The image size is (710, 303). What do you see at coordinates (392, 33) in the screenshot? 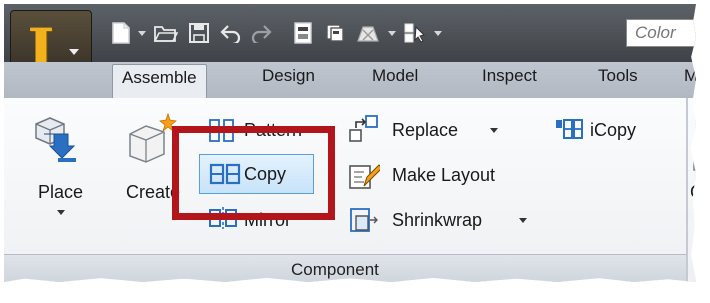
I see `appearance-dropdown-arrow` at bounding box center [392, 33].